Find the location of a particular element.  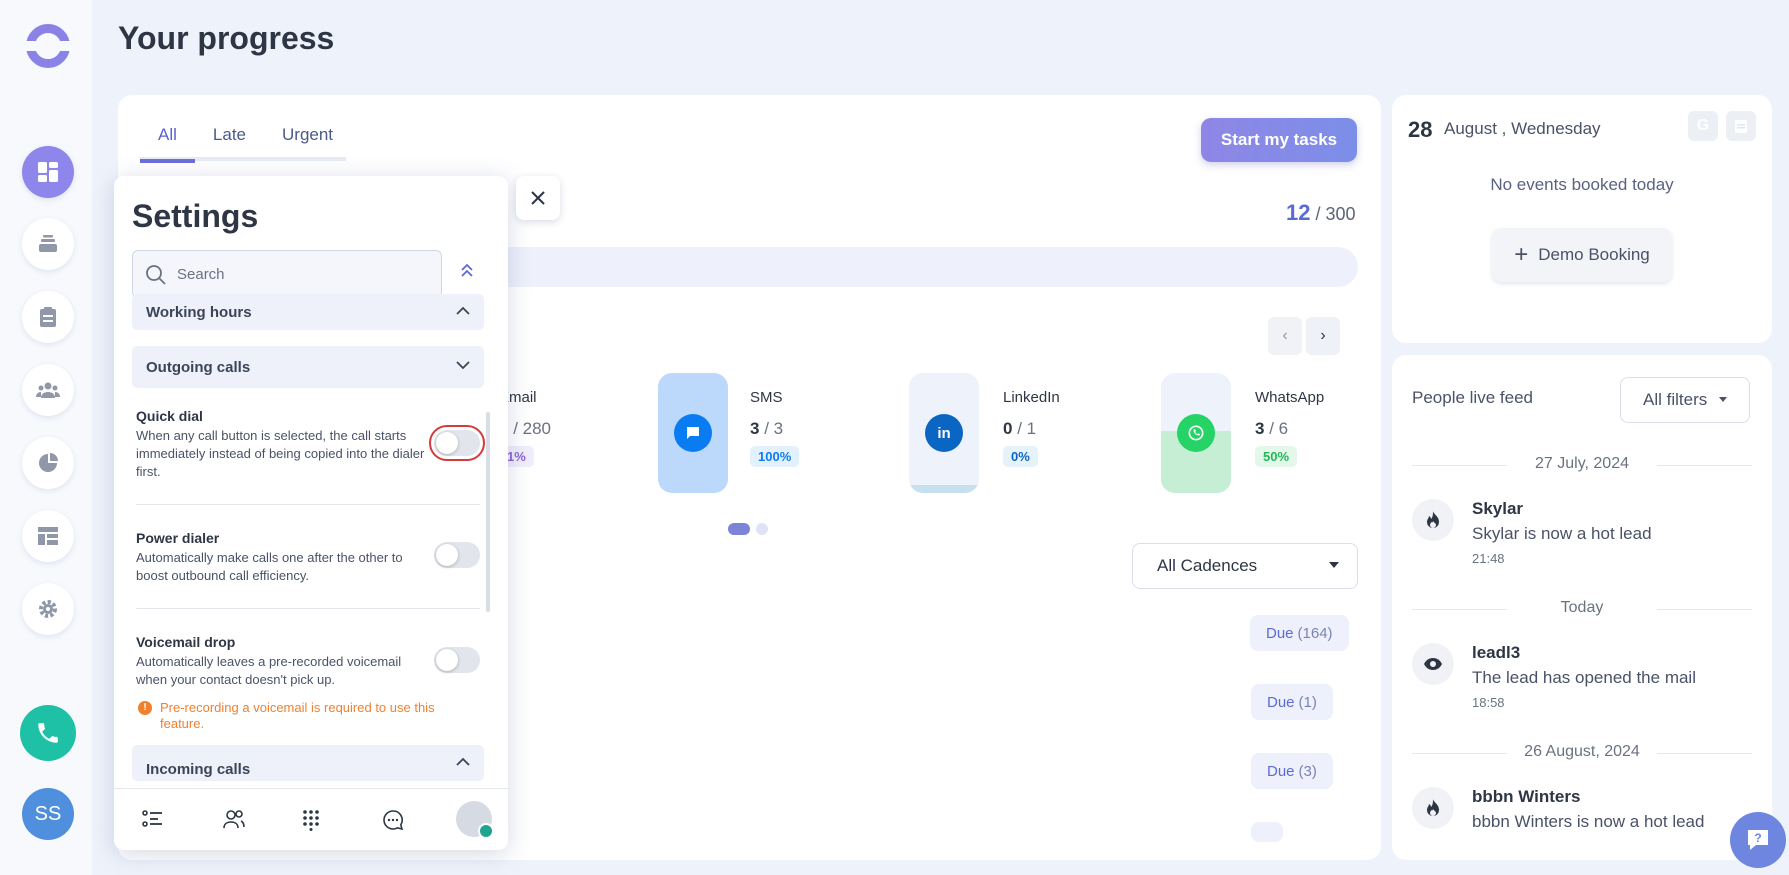

feed-item-name: bbbn Winters is located at coordinates (1526, 797).